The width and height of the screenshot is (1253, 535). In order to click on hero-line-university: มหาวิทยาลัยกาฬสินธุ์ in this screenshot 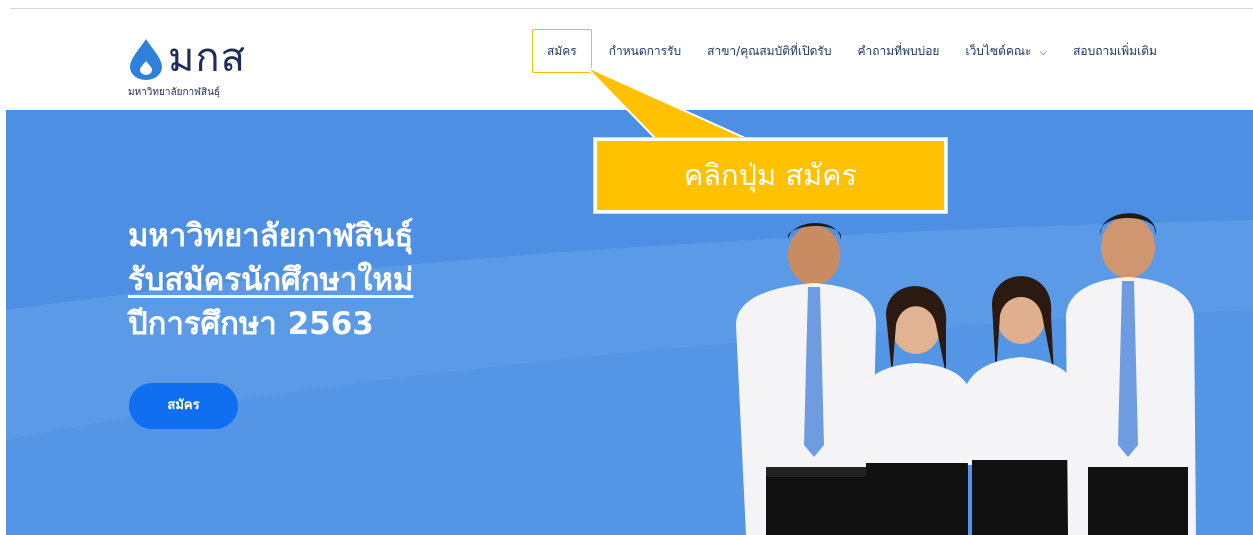, I will do `click(271, 236)`.